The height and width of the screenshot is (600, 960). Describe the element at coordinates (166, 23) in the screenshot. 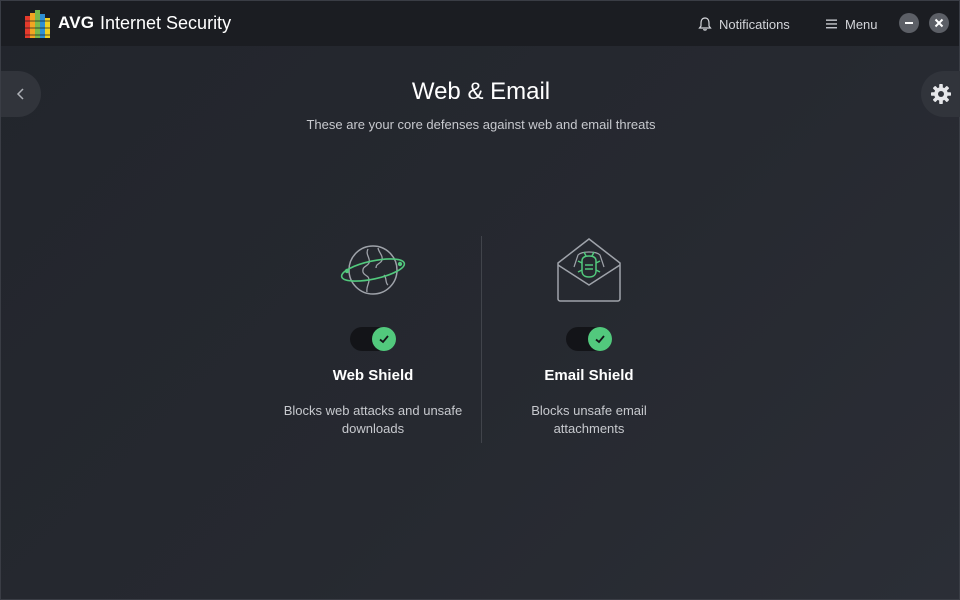

I see `product-name: Internet Security` at that location.